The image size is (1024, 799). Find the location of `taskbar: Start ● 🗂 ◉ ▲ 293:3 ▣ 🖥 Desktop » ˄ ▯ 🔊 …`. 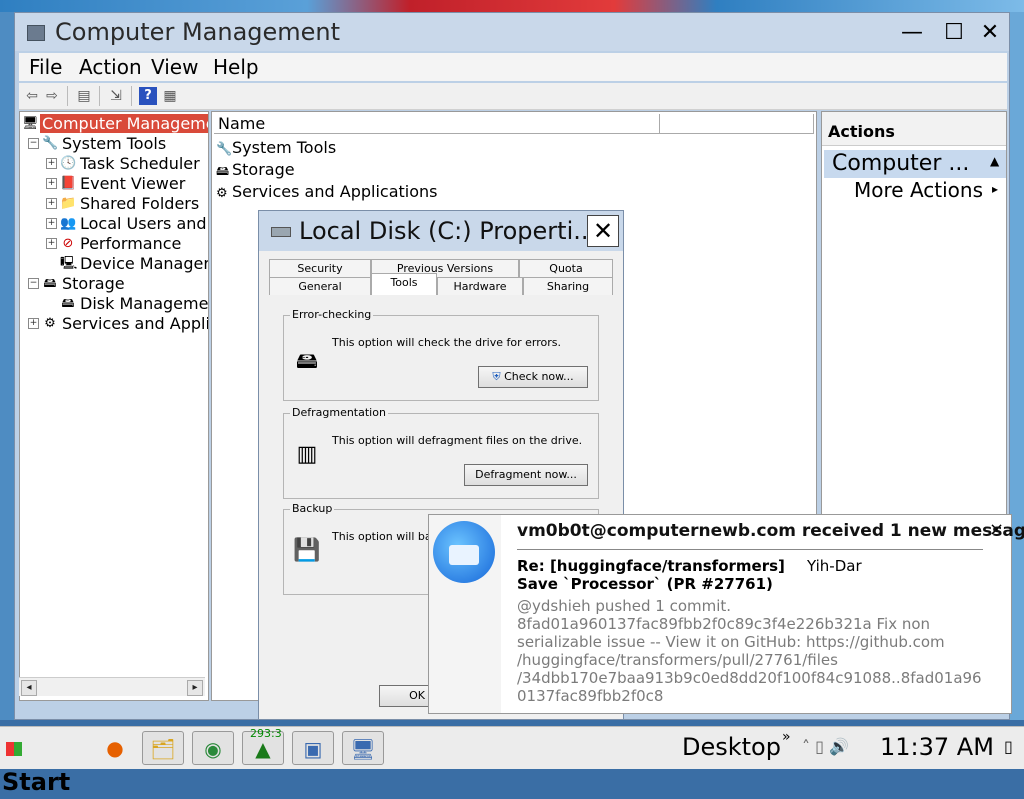

taskbar: Start ● 🗂 ◉ ▲ 293:3 ▣ 🖥 Desktop » ˄ ▯ 🔊 … is located at coordinates (512, 761).